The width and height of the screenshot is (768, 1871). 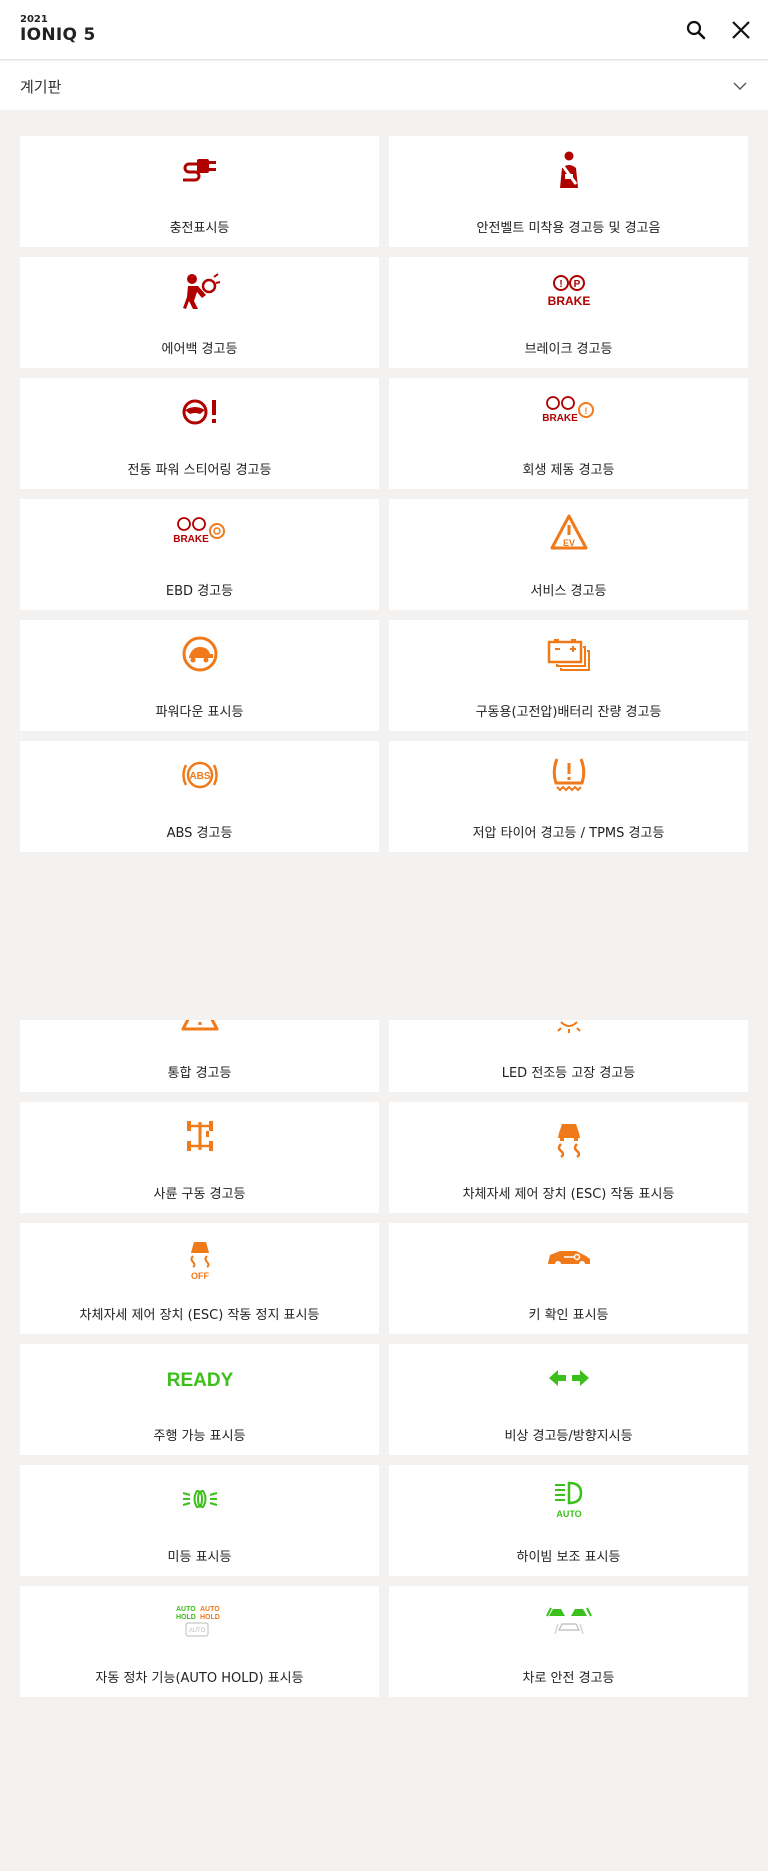 I want to click on indicator-card: 전동 파워 스티어링 경고등, so click(x=199, y=433).